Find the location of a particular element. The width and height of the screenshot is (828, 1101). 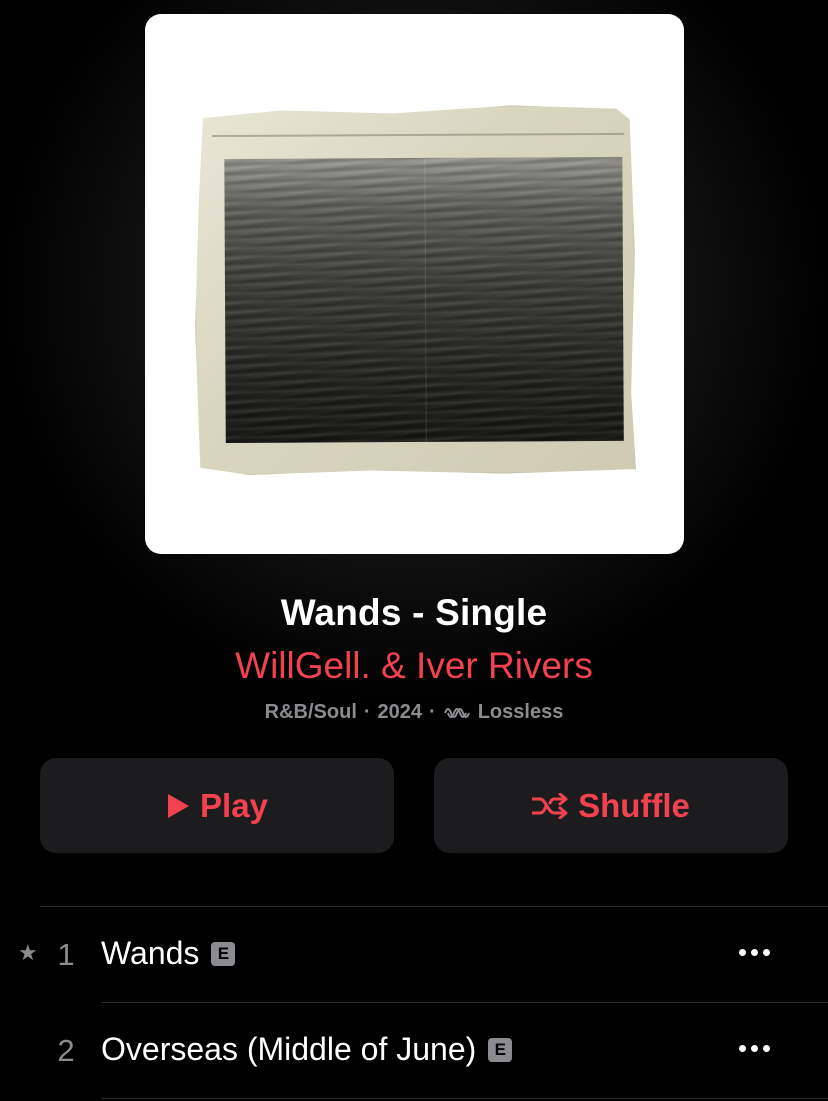

shuffle-button-label: Shuffle is located at coordinates (634, 805).